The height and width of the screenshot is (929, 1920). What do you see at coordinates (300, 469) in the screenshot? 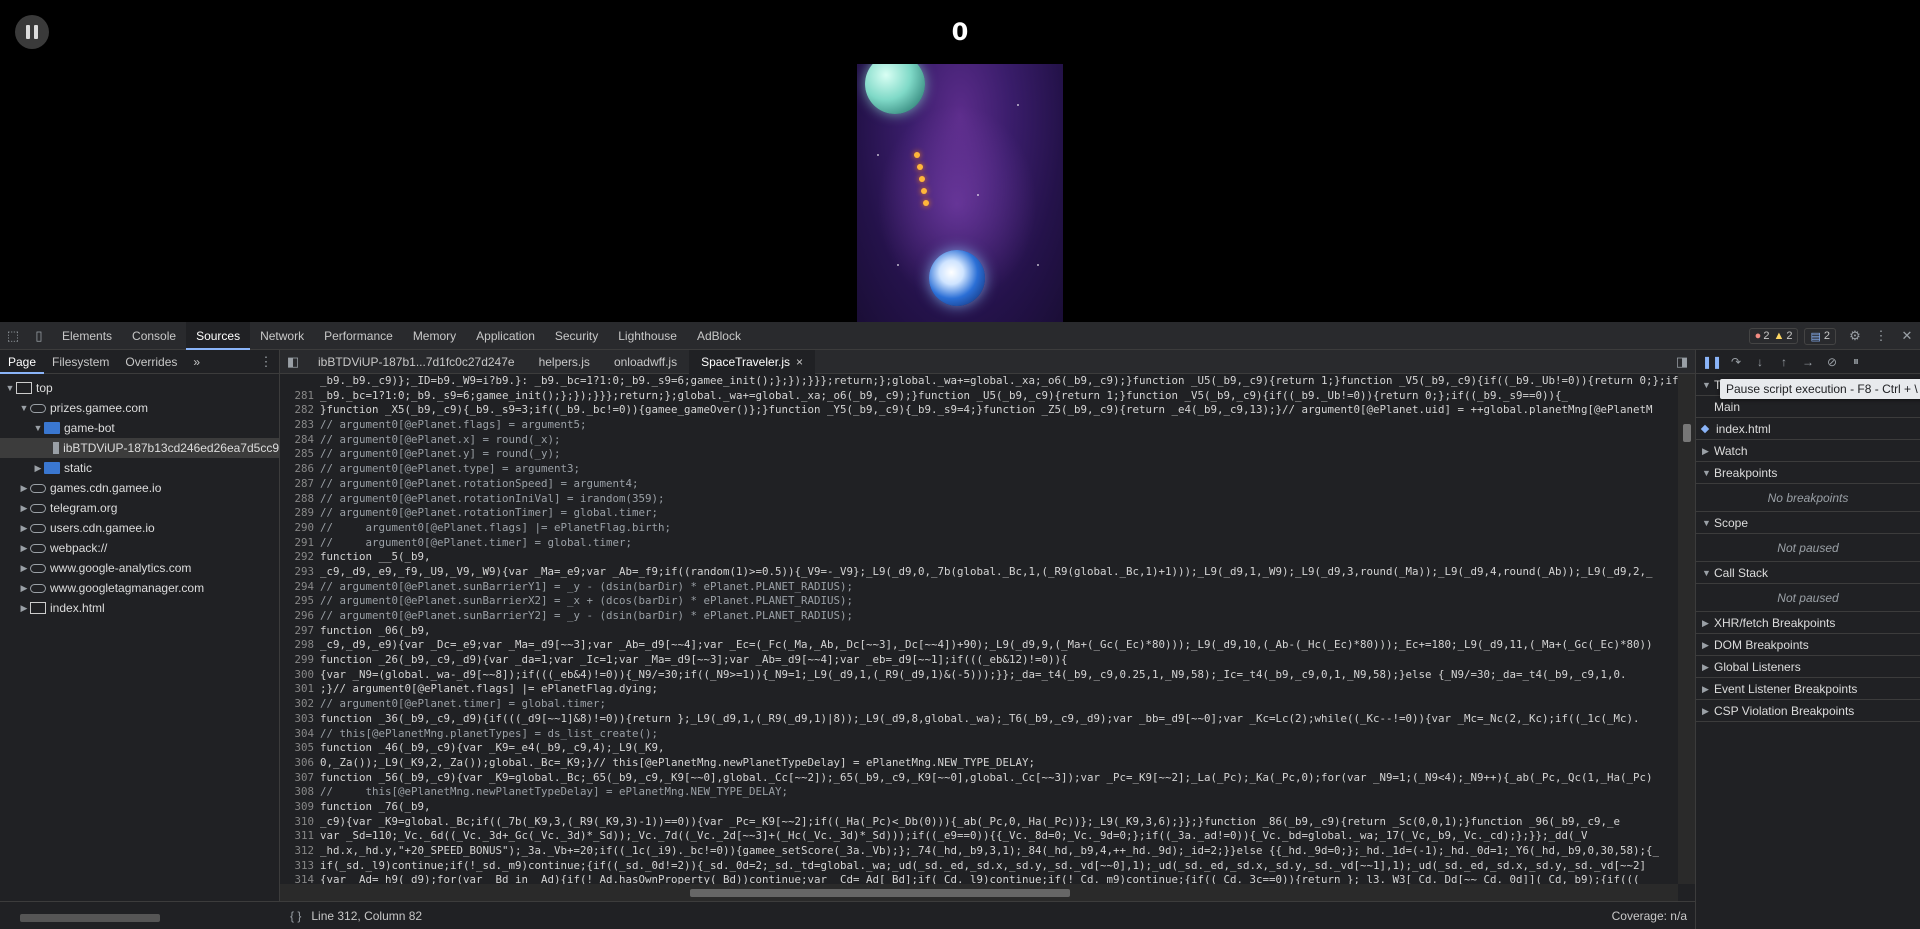
I see `line-number: 286` at bounding box center [300, 469].